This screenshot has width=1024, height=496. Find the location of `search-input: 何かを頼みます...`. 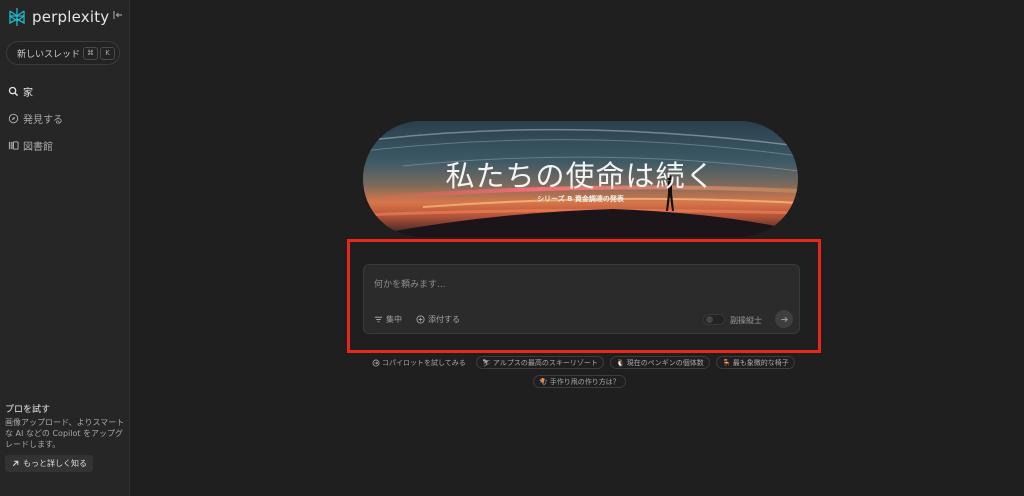

search-input: 何かを頼みます... is located at coordinates (410, 283).